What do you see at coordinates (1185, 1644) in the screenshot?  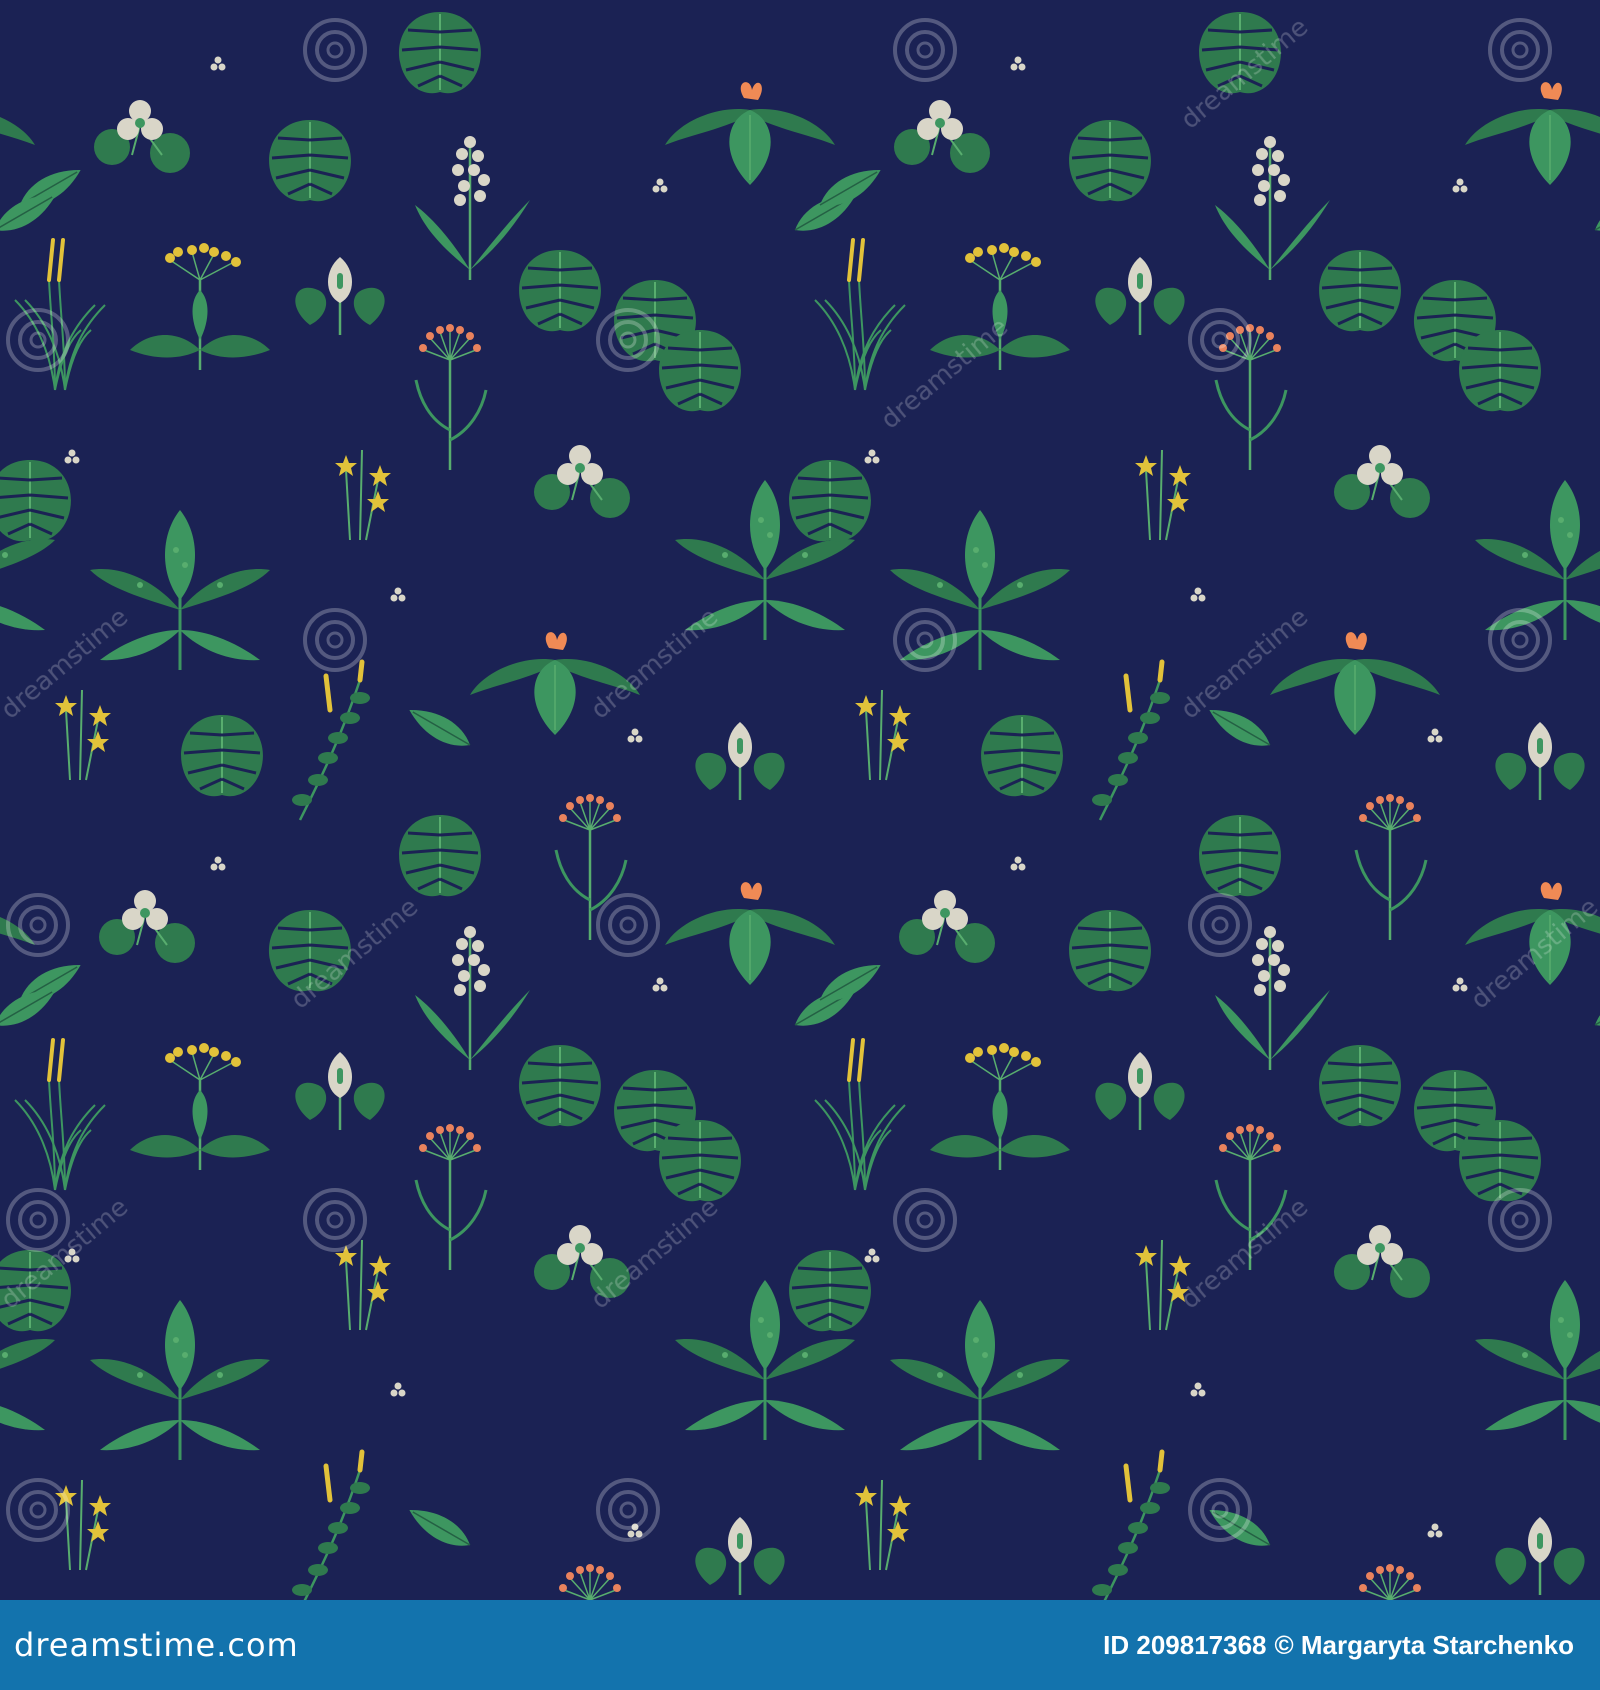 I see `image-id: ID 209817368` at bounding box center [1185, 1644].